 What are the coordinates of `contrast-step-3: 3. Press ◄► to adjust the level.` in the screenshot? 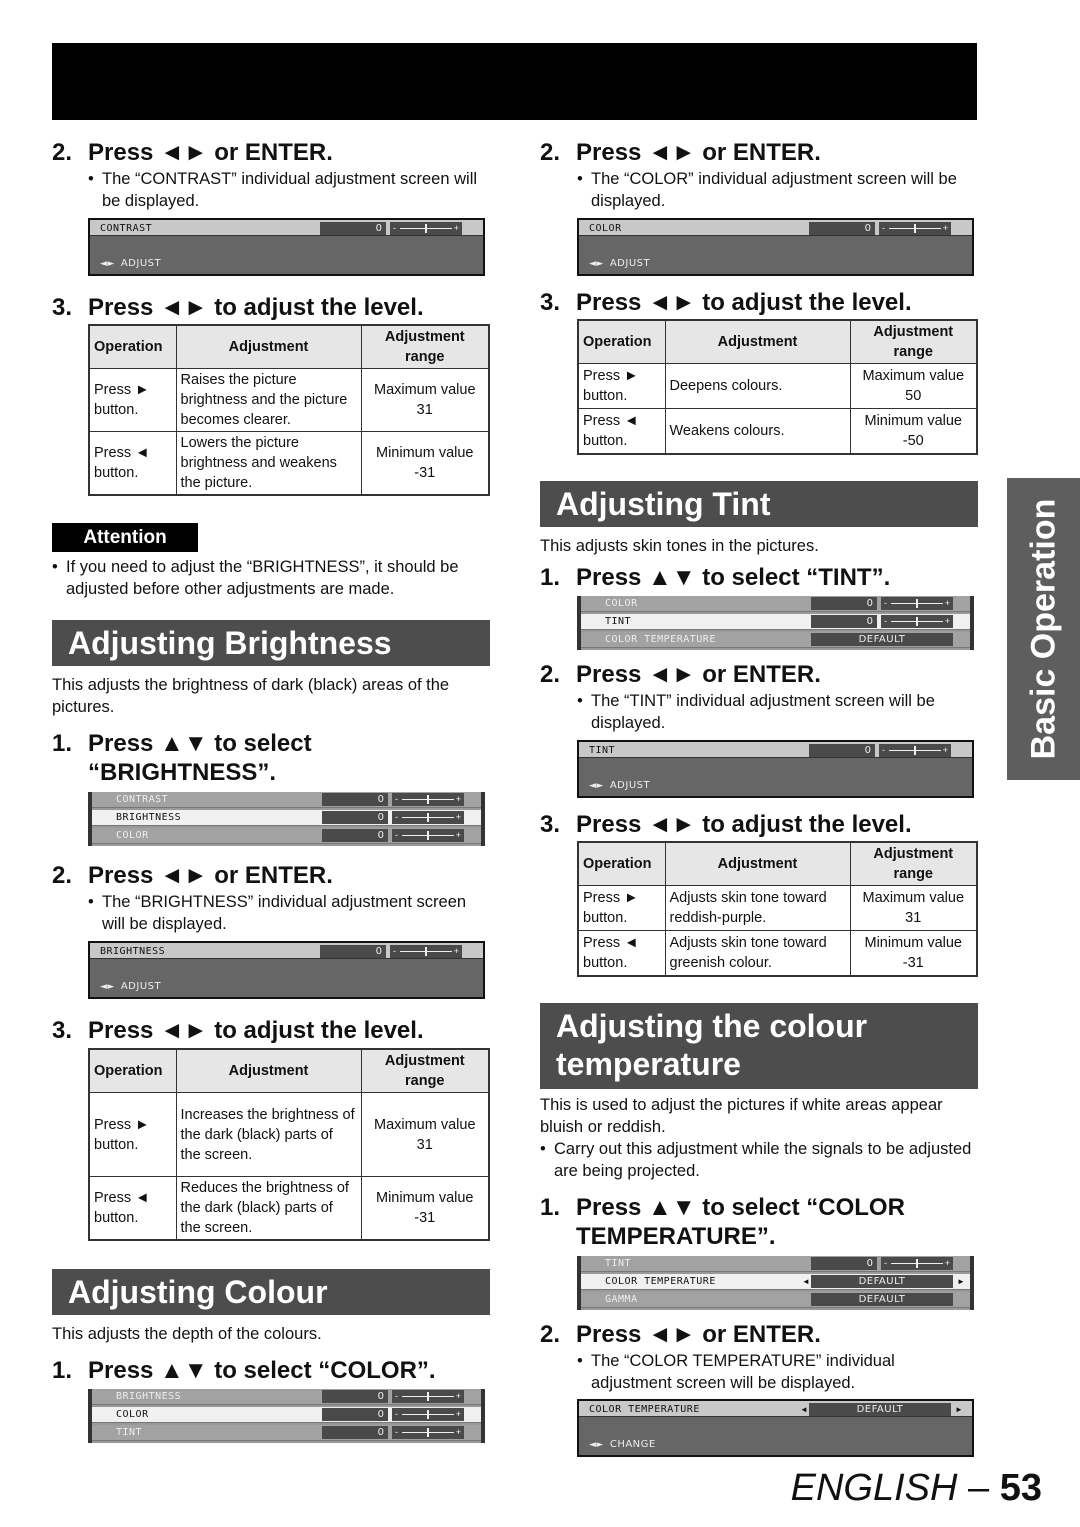 It's located at (238, 307).